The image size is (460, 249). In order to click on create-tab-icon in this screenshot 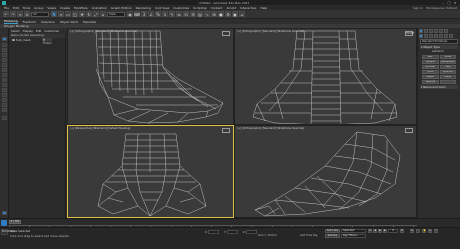, I will do `click(421, 30)`.